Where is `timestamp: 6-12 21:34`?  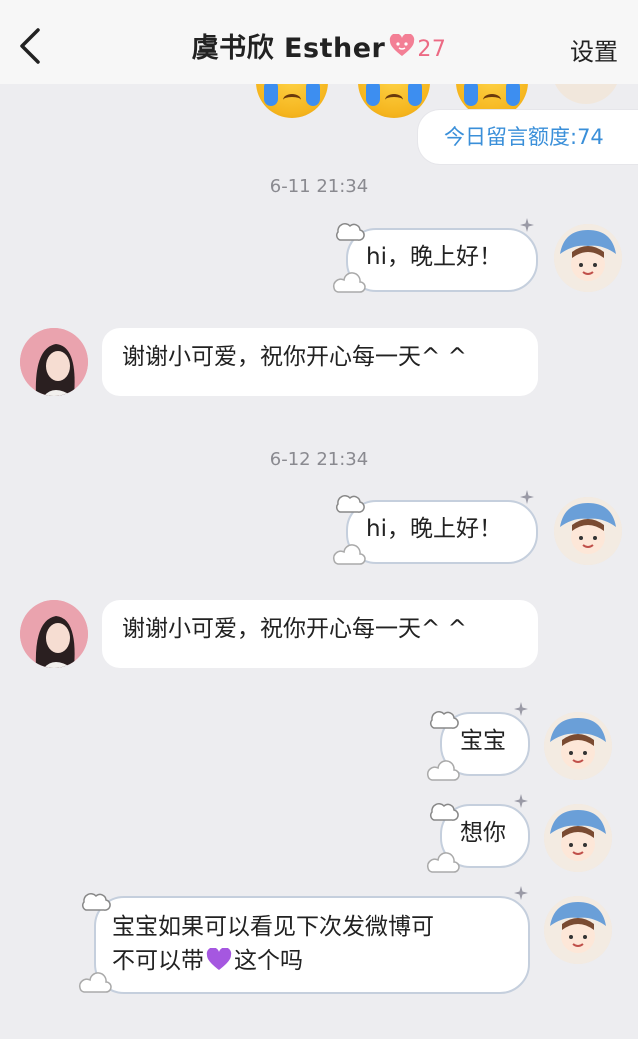
timestamp: 6-12 21:34 is located at coordinates (319, 459).